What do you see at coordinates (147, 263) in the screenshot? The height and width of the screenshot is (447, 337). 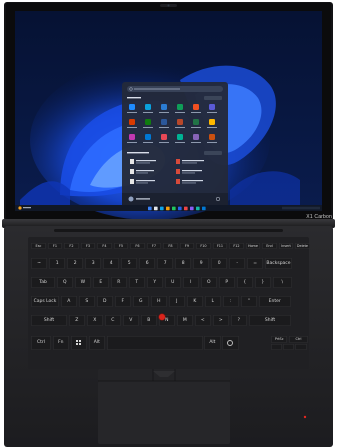 I see `key-6: 6` at bounding box center [147, 263].